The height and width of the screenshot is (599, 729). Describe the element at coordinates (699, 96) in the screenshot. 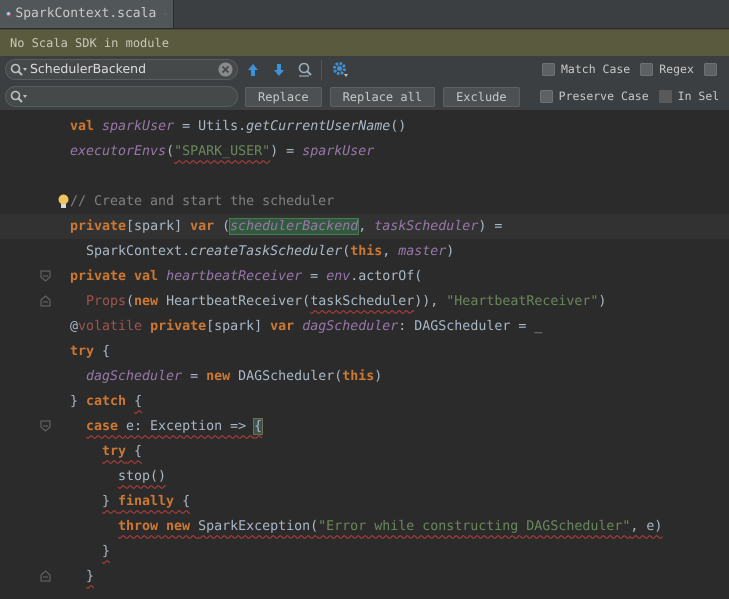

I see `option-label: In Sel` at that location.